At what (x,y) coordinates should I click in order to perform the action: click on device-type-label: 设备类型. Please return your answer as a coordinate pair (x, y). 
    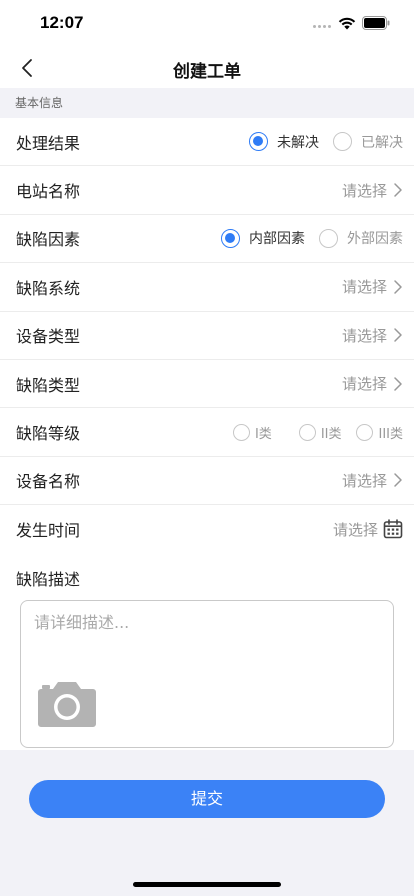
    Looking at the image, I should click on (48, 337).